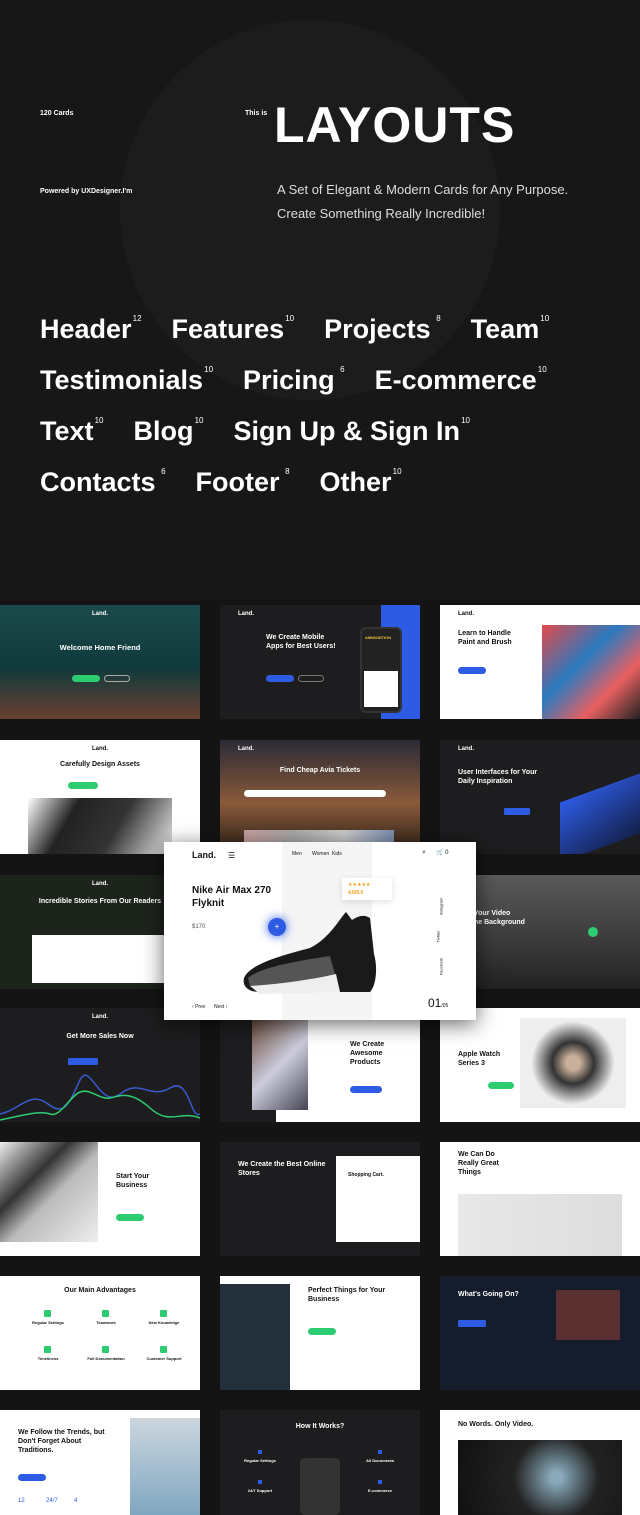  Describe the element at coordinates (91, 329) in the screenshot. I see `category-header: Header 12` at that location.